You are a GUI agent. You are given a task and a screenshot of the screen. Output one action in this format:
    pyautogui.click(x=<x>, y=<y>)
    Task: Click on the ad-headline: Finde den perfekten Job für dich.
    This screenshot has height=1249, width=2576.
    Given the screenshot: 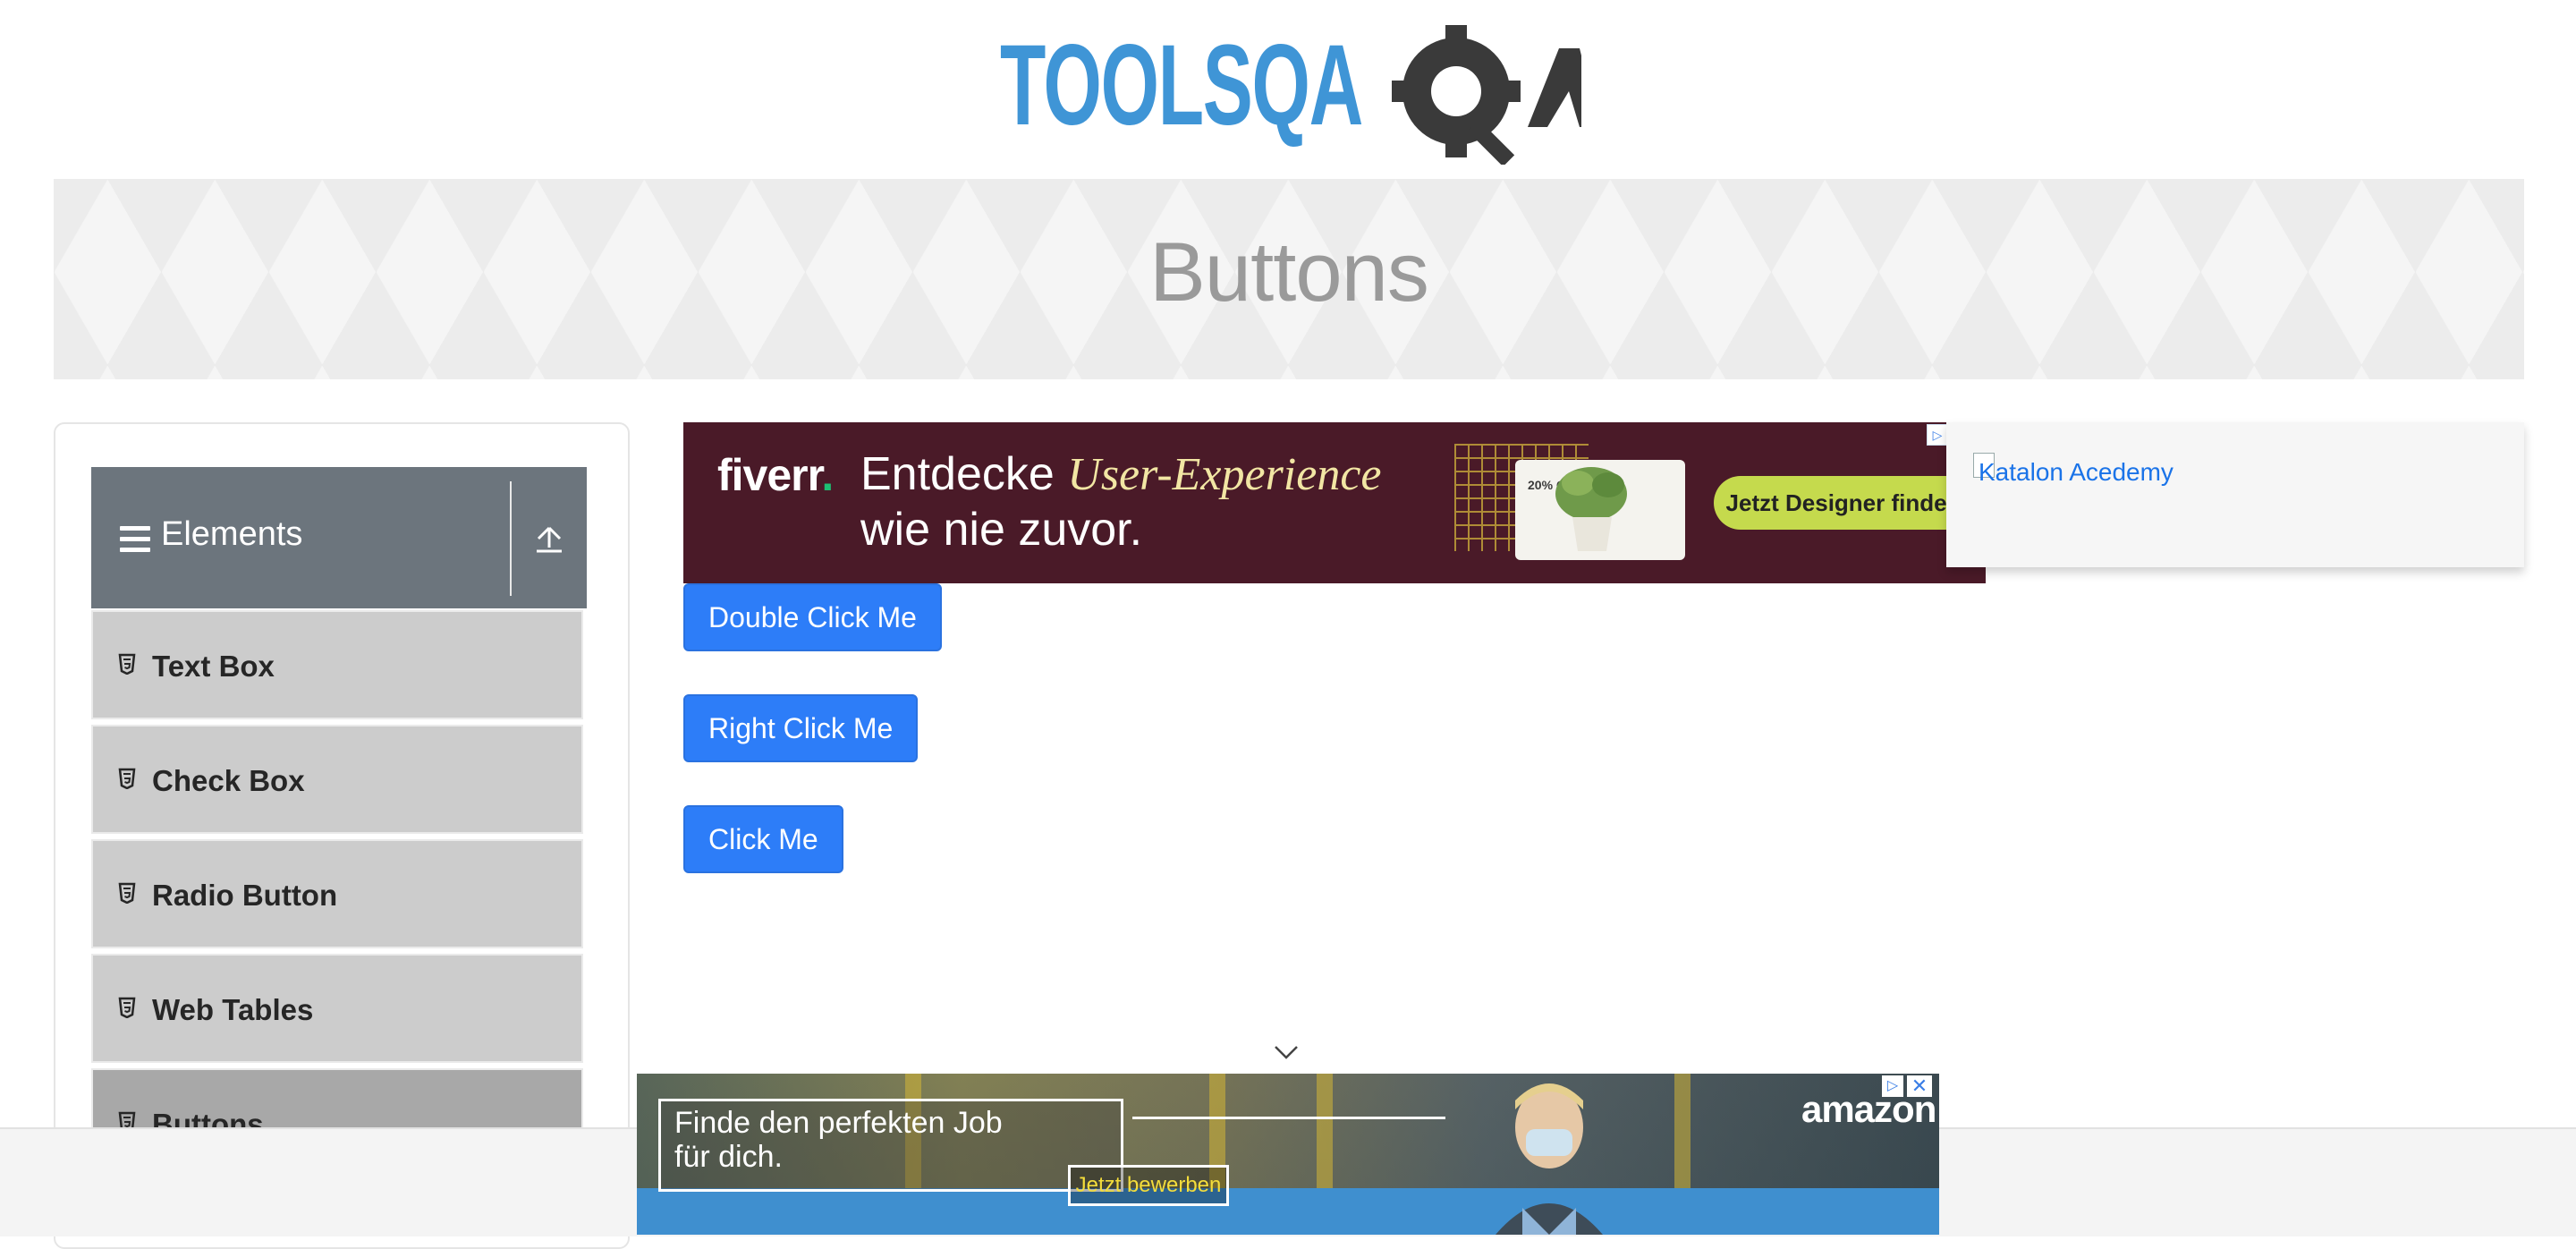 What is the action you would take?
    pyautogui.click(x=838, y=1140)
    